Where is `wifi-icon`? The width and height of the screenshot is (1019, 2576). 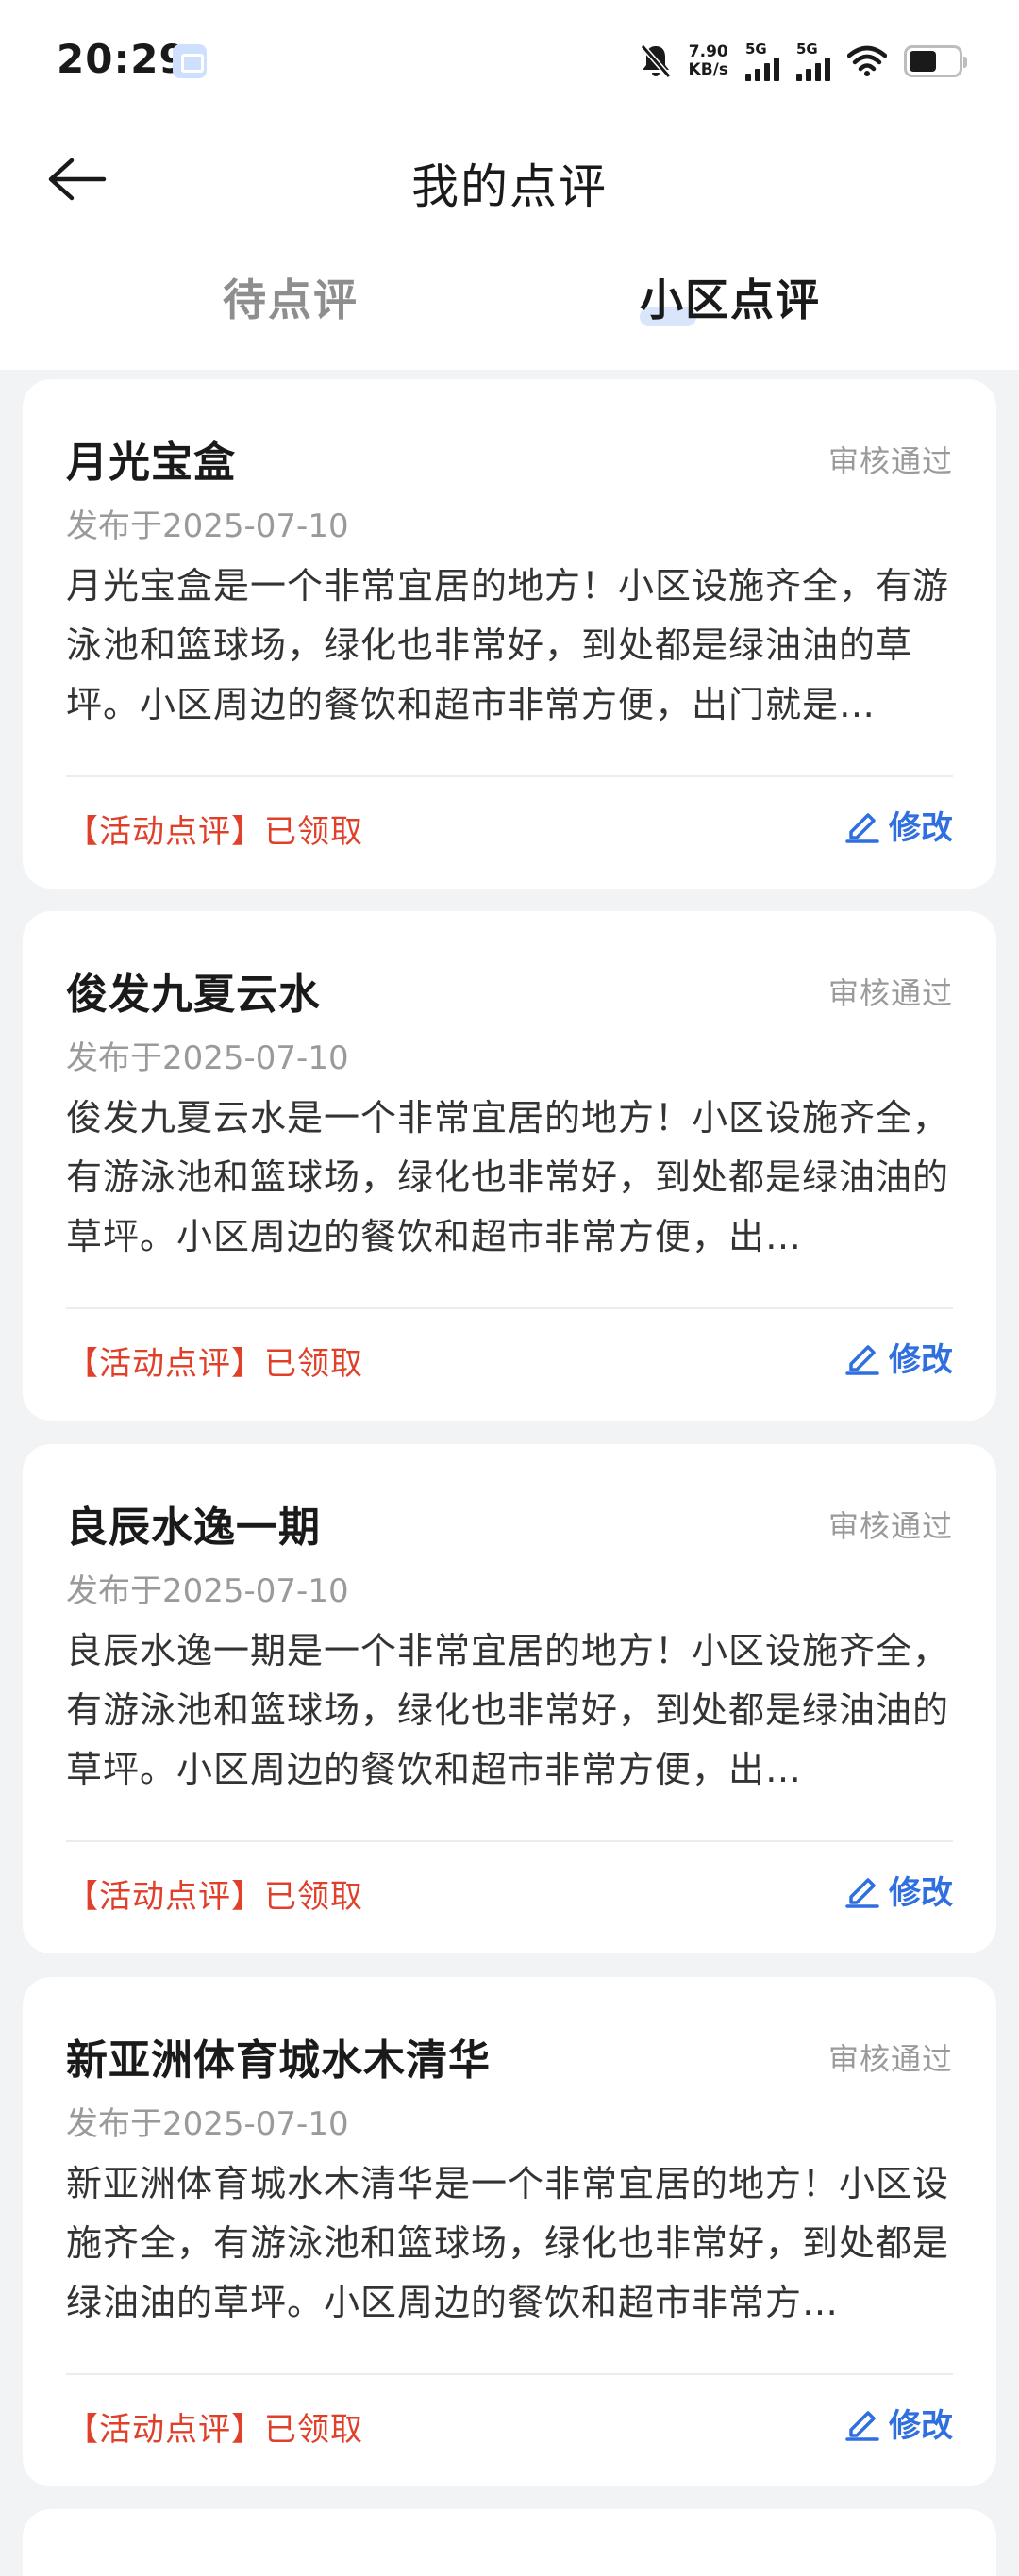
wifi-icon is located at coordinates (867, 61).